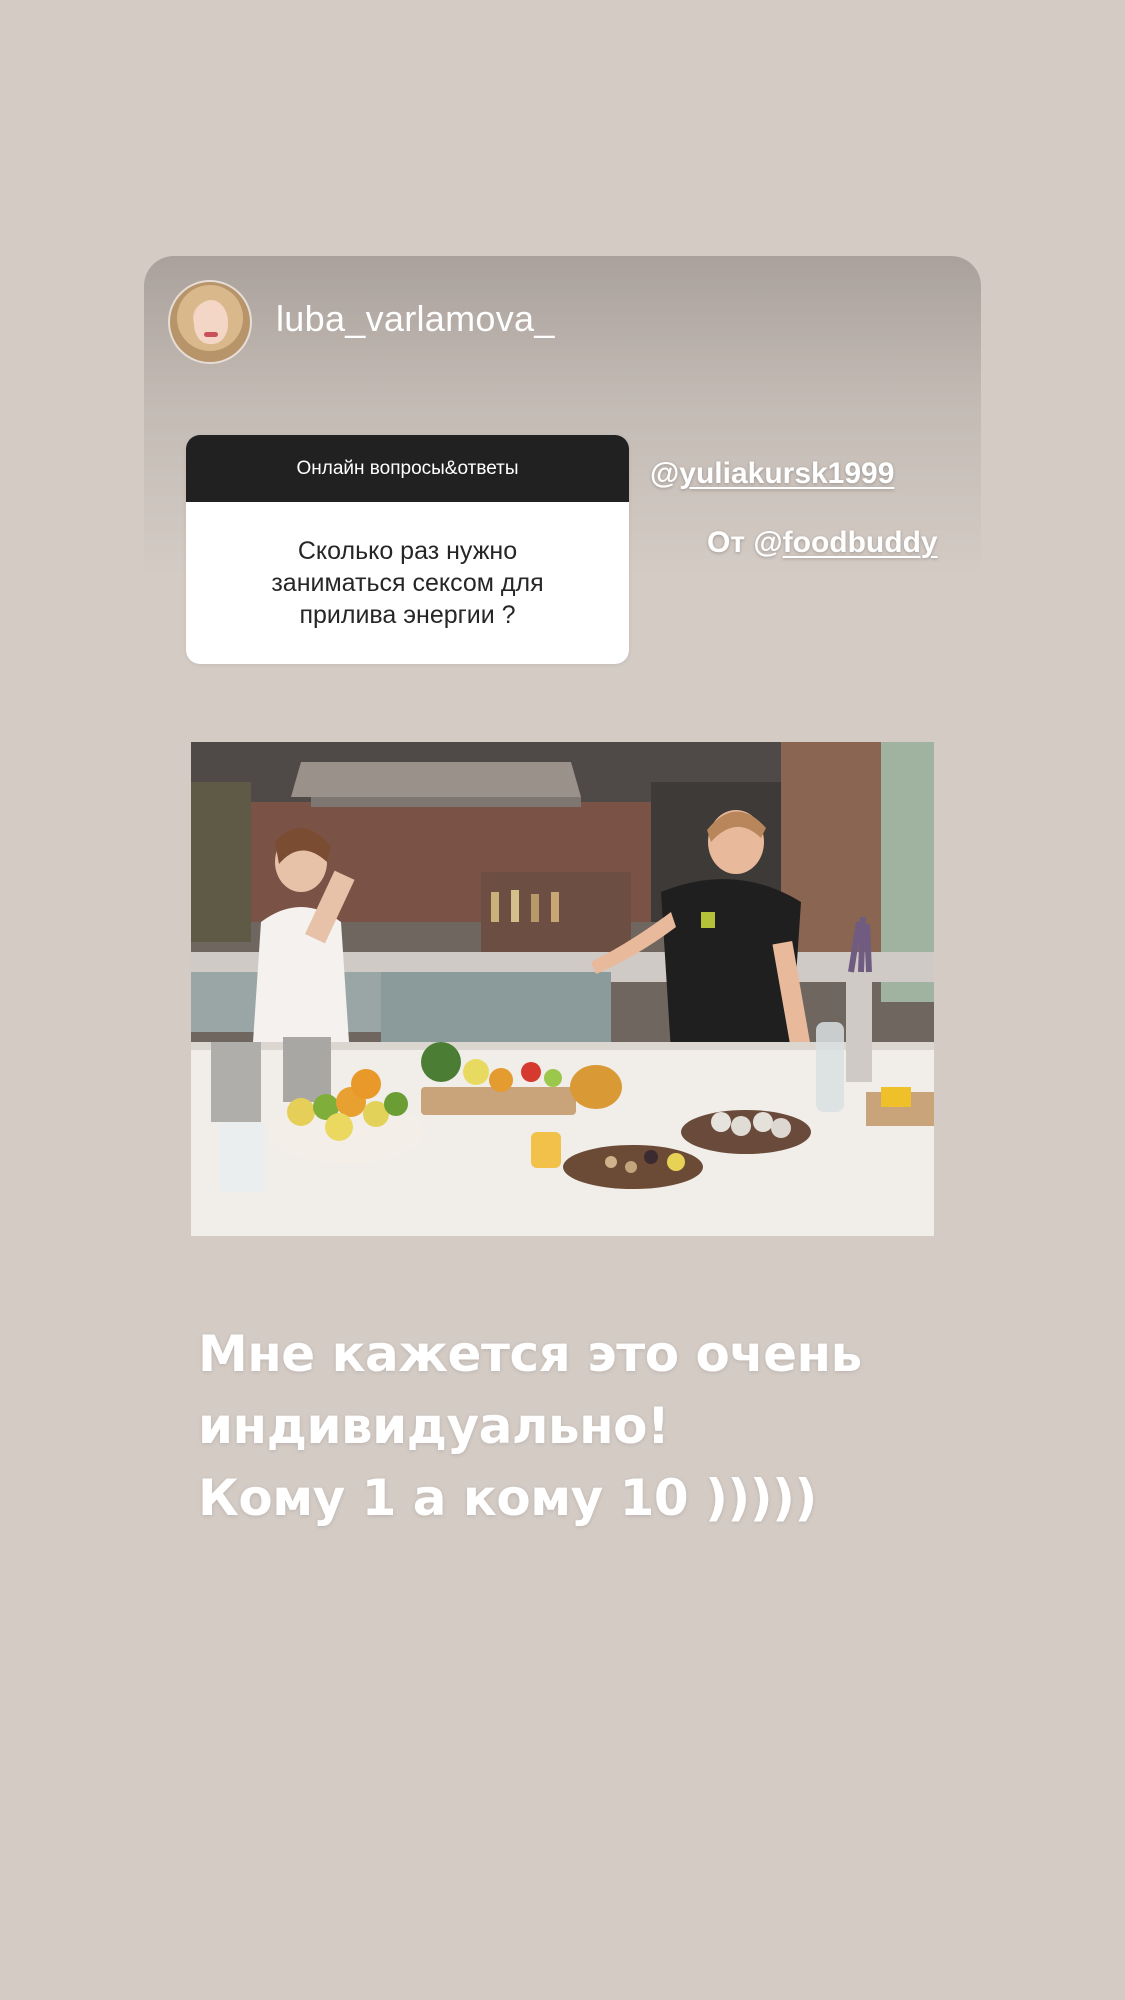  I want to click on answer-line: индивидуально!, so click(434, 1426).